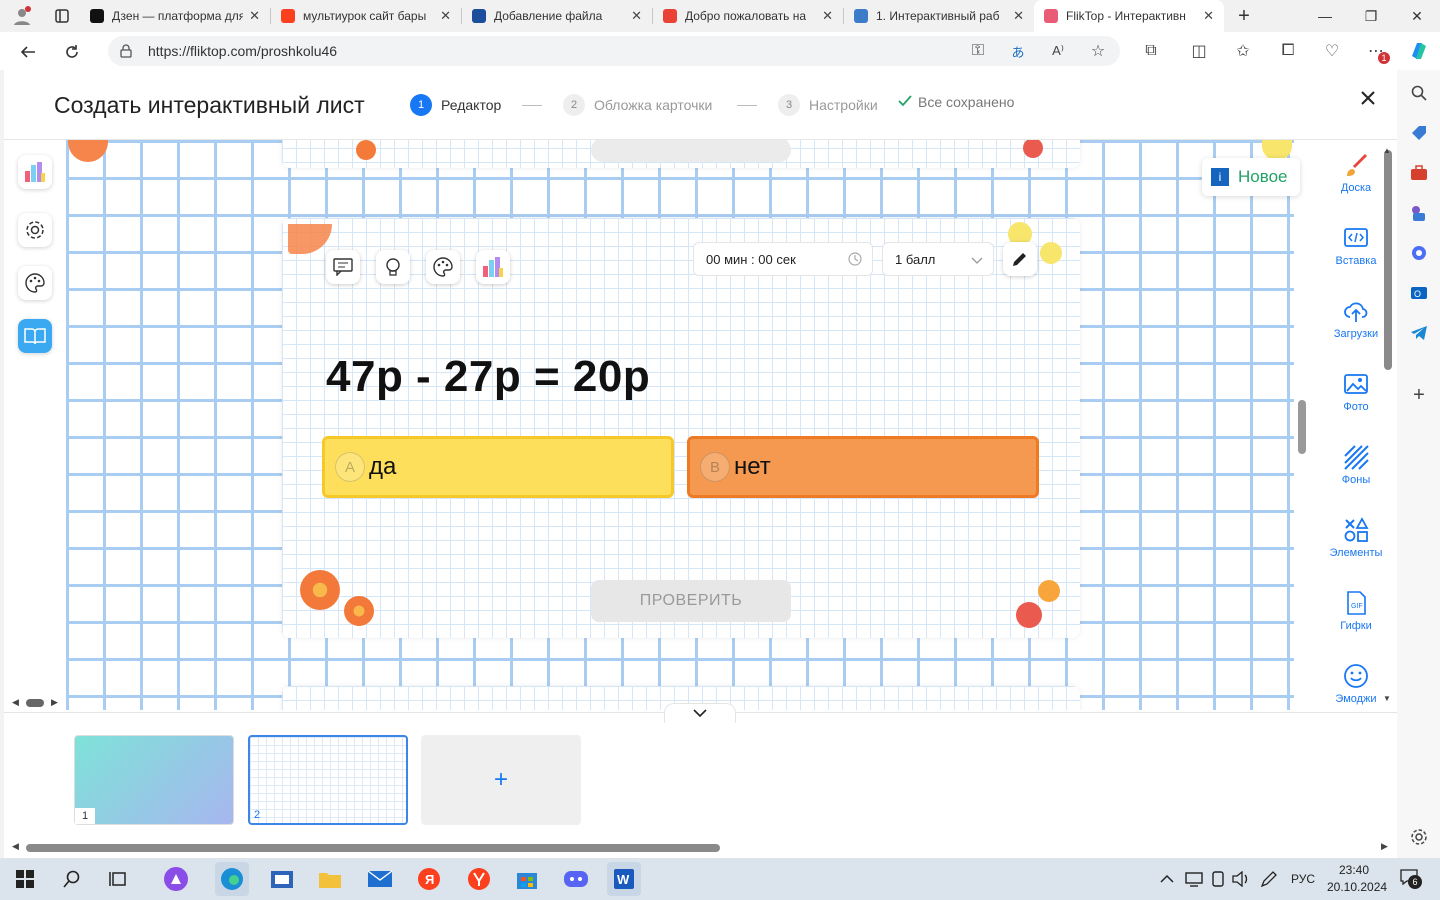 Image resolution: width=1440 pixels, height=900 pixels. I want to click on read-aloud-icon: A⁾, so click(1058, 51).